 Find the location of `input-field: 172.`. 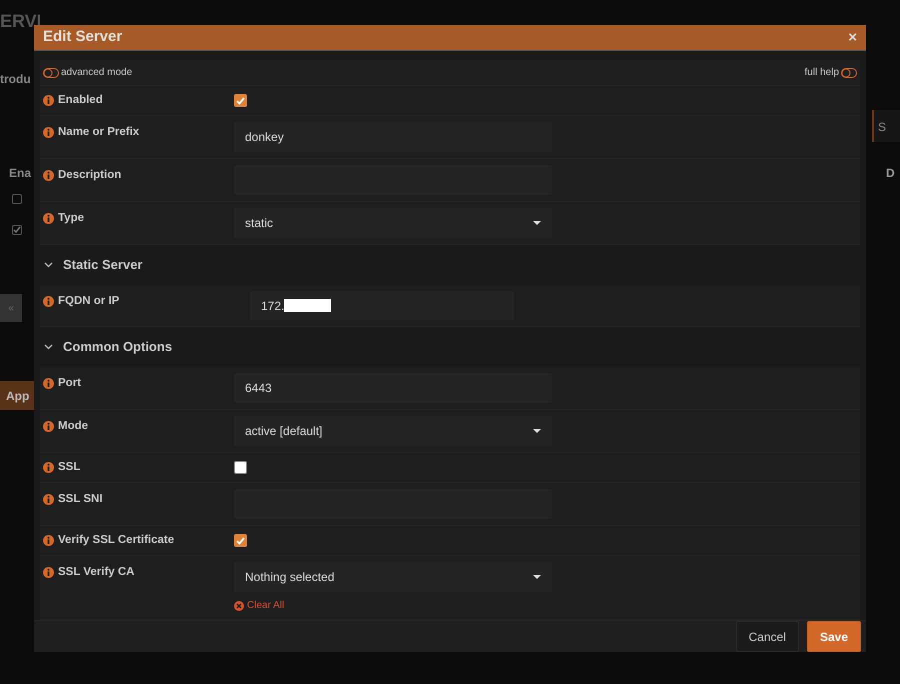

input-field: 172. is located at coordinates (382, 305).